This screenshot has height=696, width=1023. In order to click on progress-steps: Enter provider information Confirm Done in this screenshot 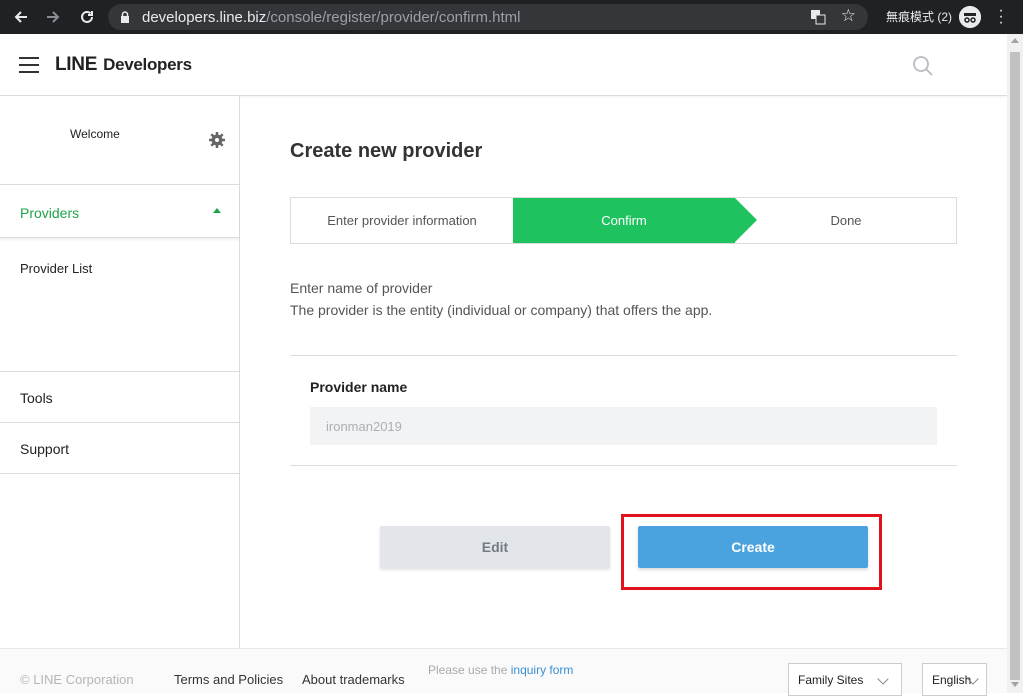, I will do `click(623, 220)`.